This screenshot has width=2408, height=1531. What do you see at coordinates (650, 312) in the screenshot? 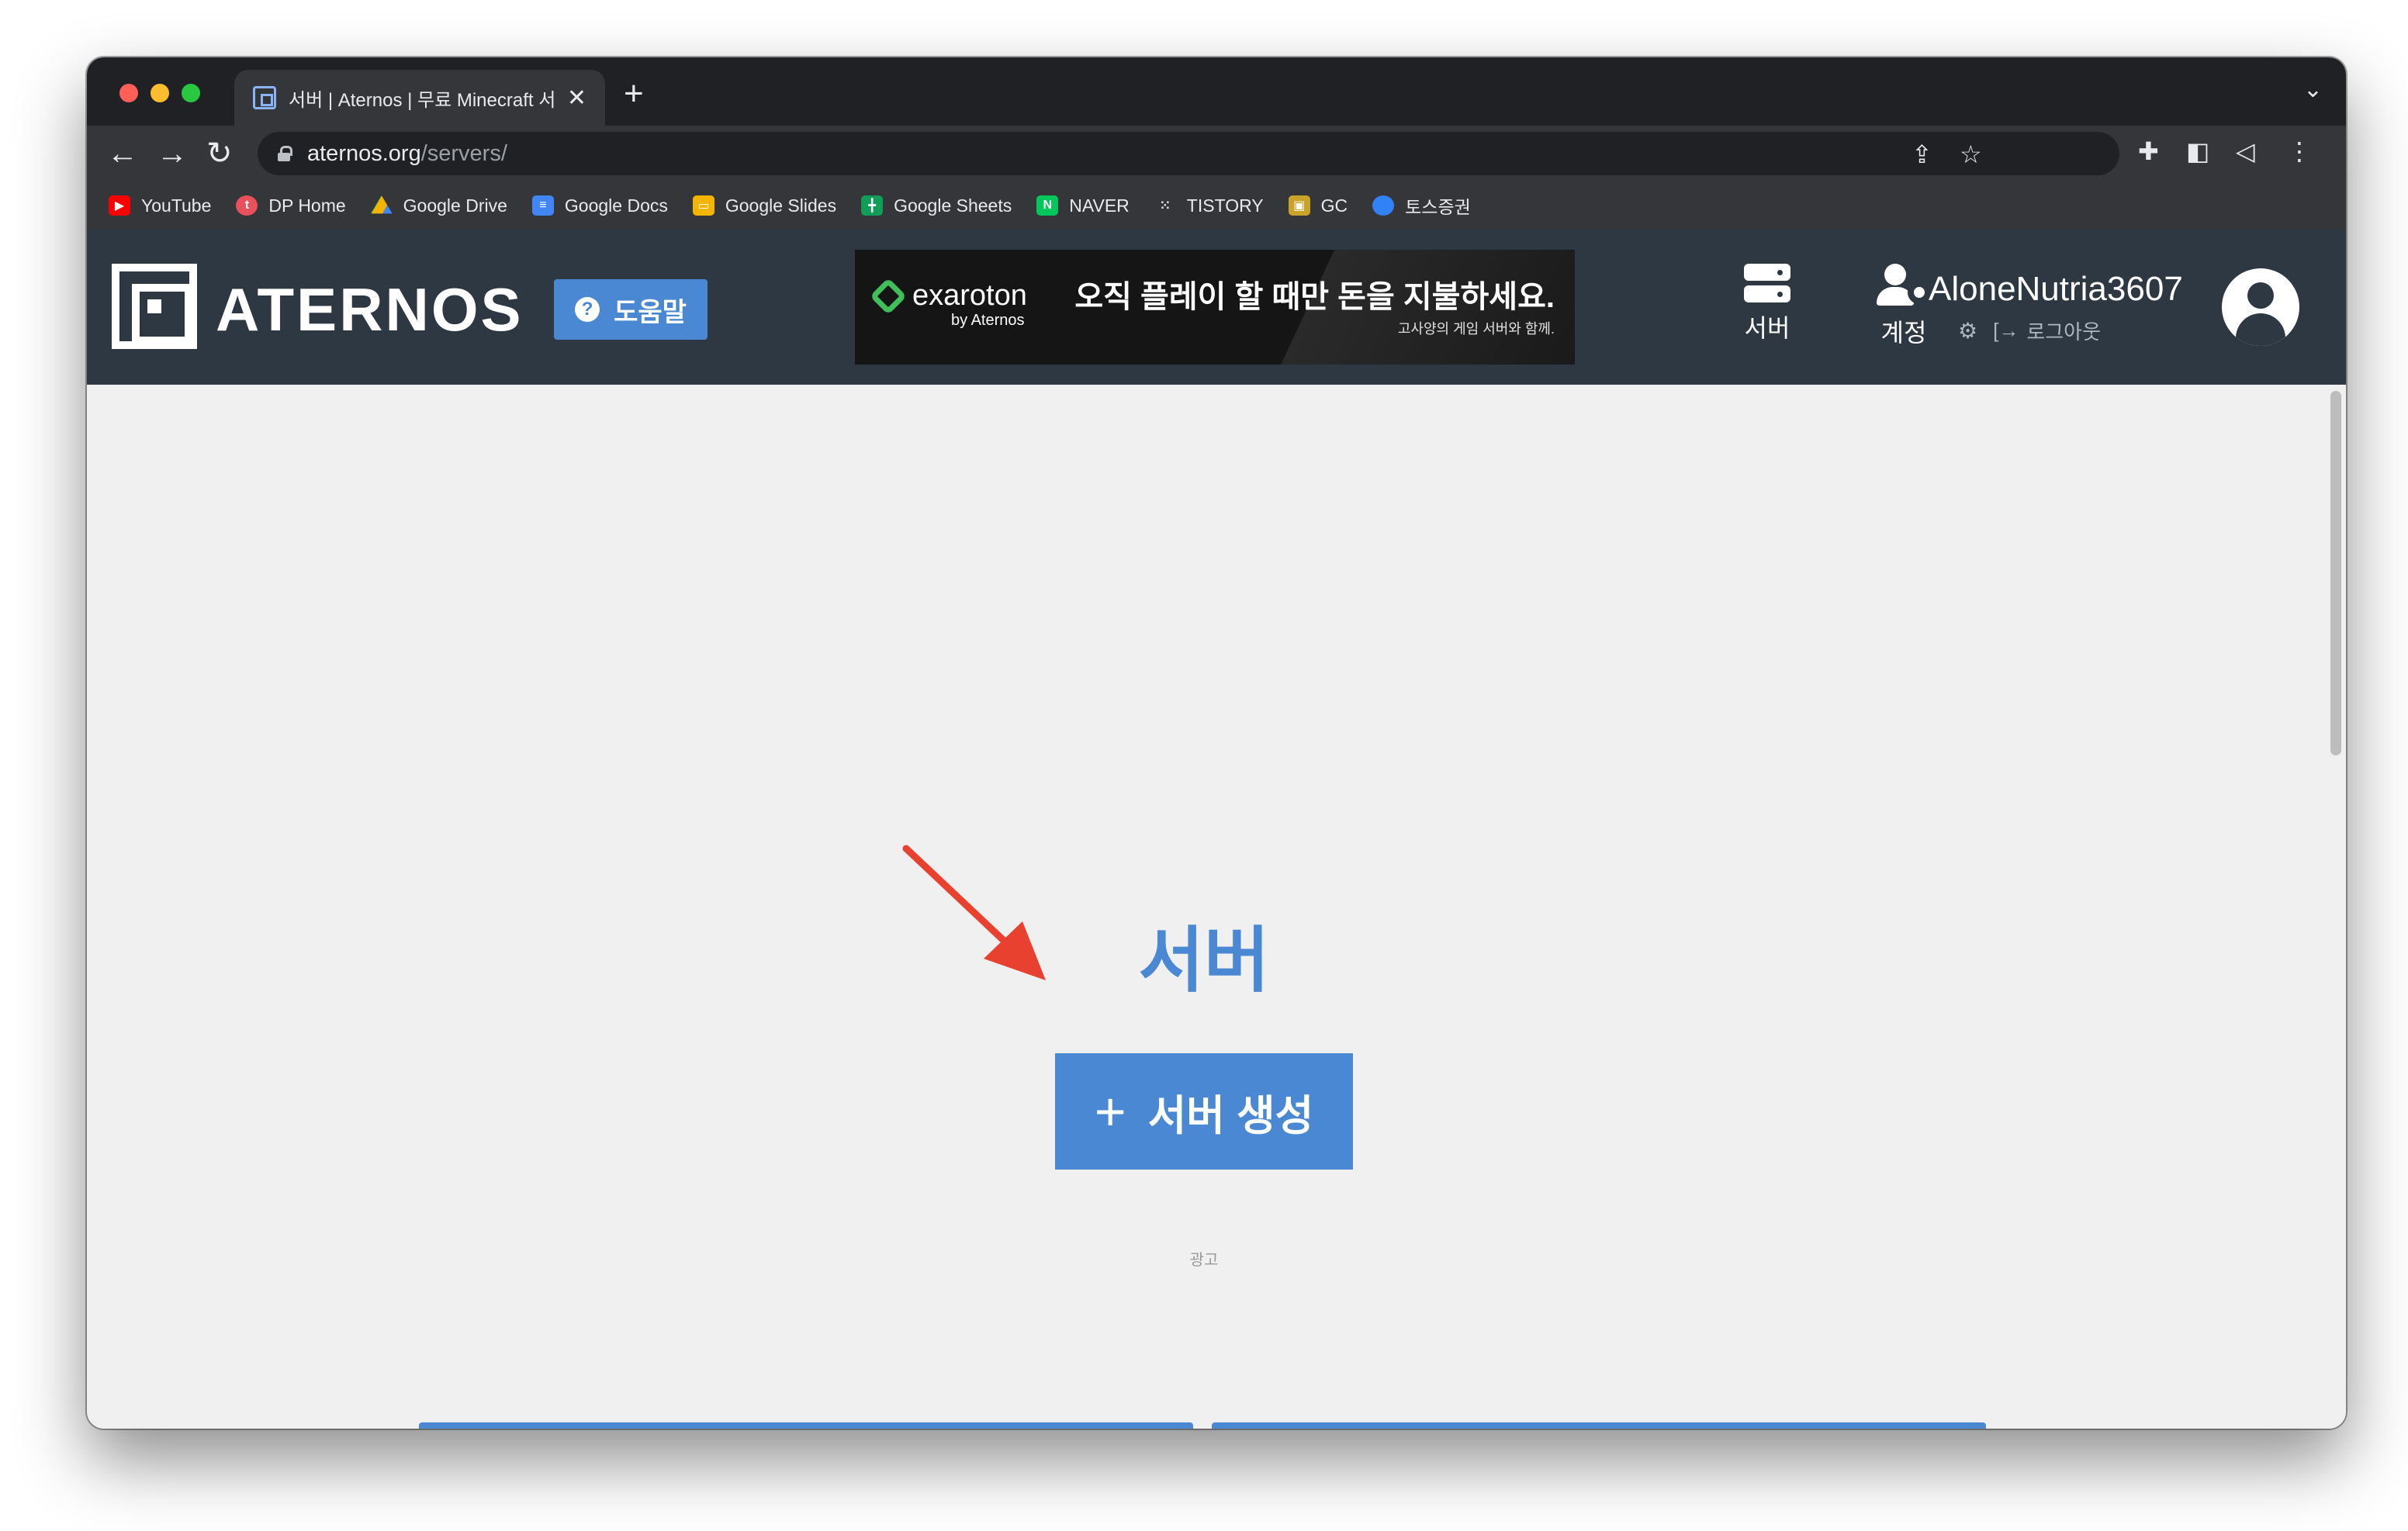
I see `help-button-label: 도움말` at bounding box center [650, 312].